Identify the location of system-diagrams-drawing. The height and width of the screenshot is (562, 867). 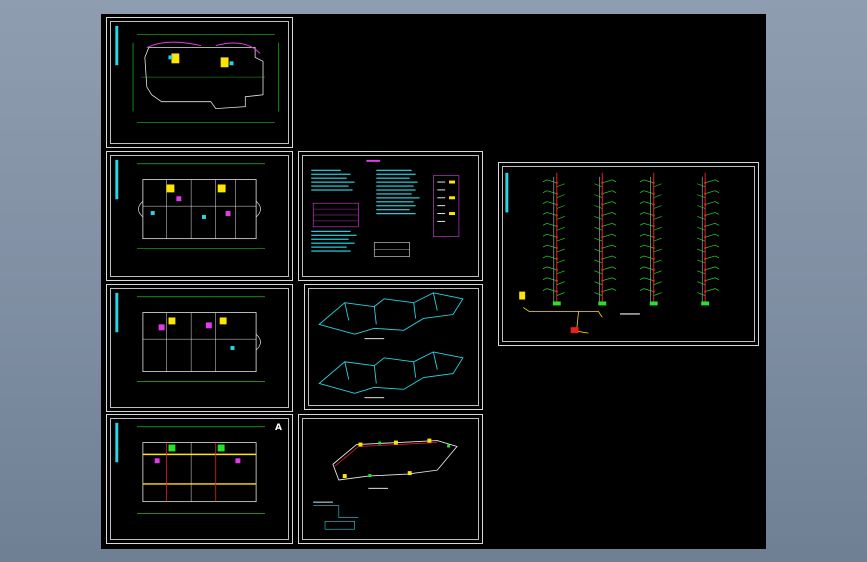
(391, 345).